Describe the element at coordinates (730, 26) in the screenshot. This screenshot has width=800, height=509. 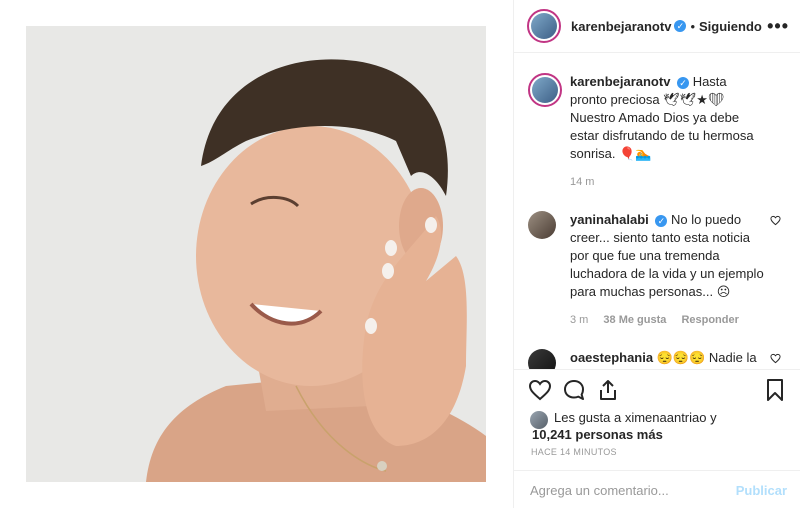
I see `follow-status: Siguiendo` at that location.